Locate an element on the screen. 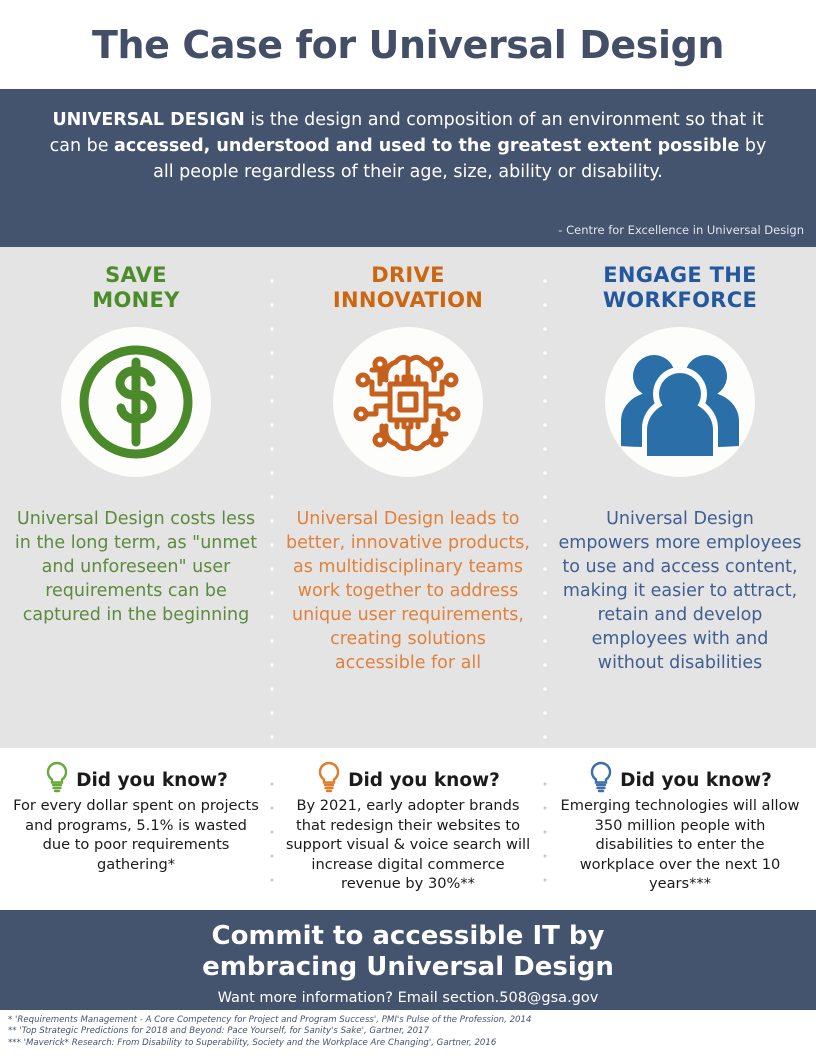  page-title: The Case for Universal Design is located at coordinates (408, 44).